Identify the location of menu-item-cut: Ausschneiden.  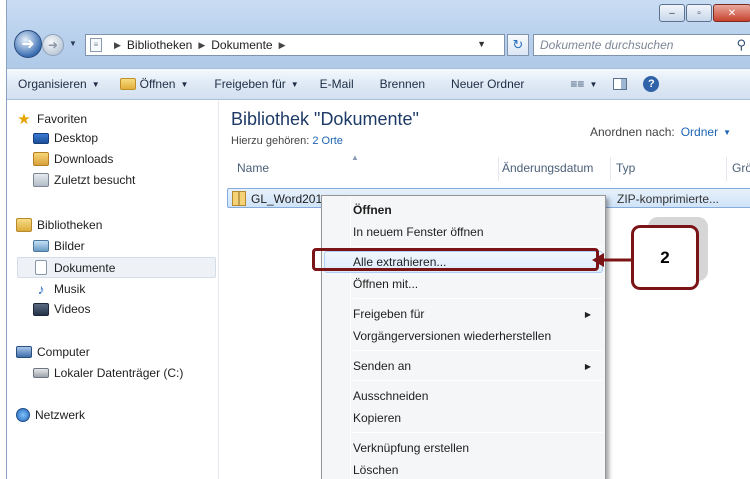
(390, 396).